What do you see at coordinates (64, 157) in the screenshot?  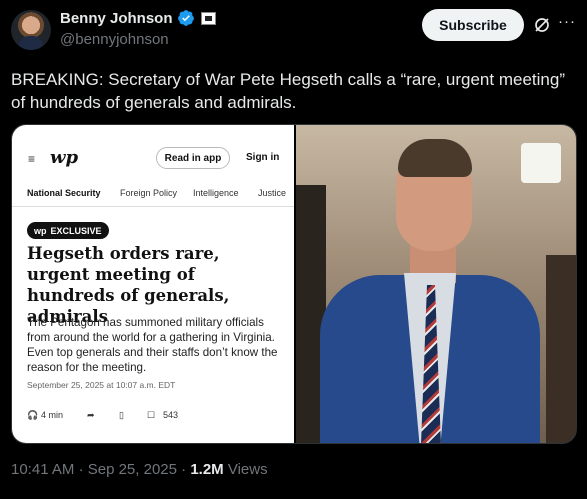 I see `wp-logo: wp` at bounding box center [64, 157].